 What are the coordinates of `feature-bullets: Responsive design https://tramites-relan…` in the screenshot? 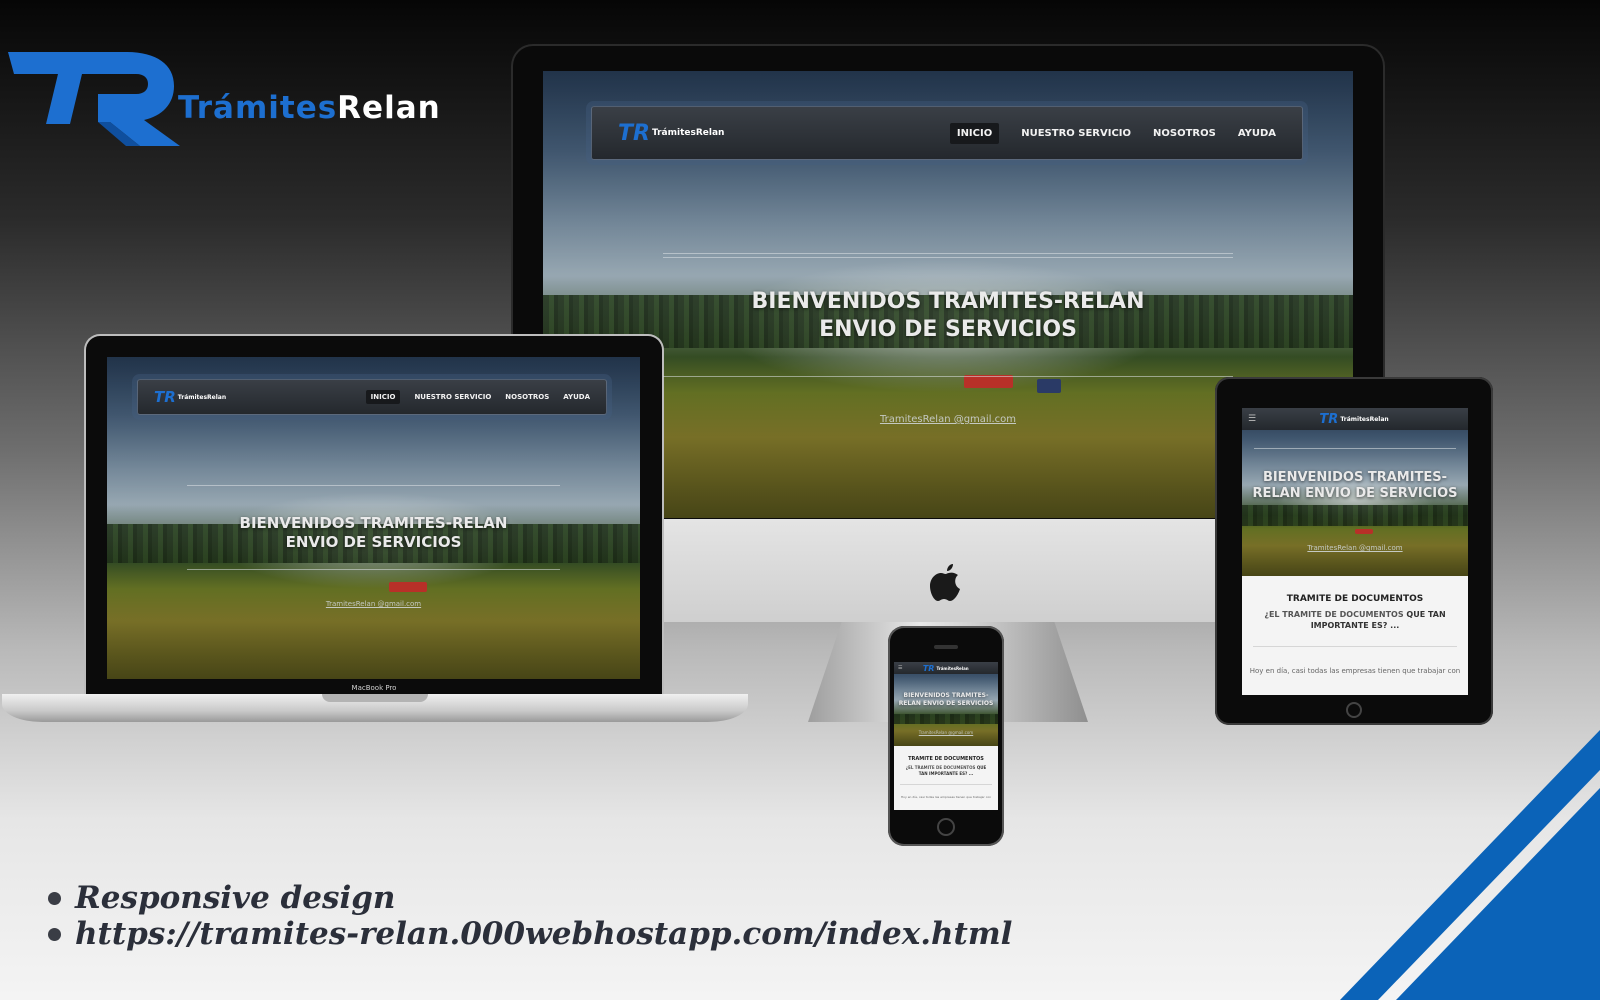 It's located at (530, 916).